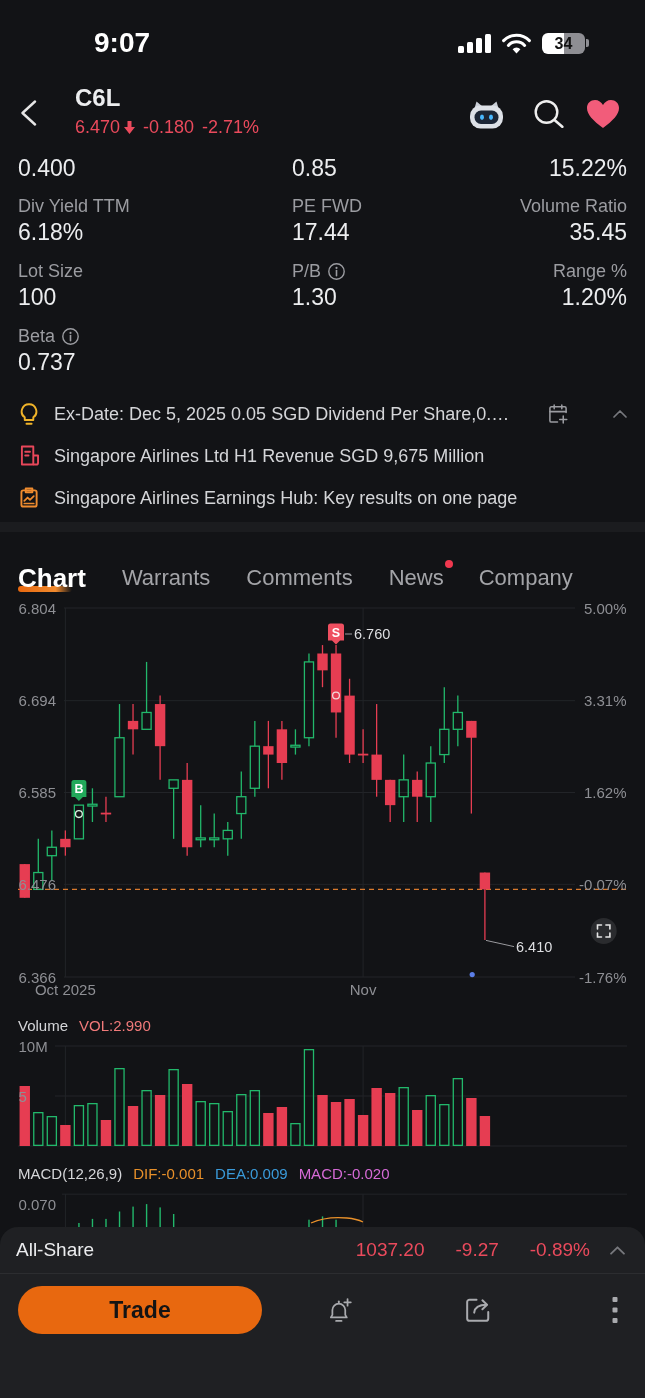 The height and width of the screenshot is (1398, 645). What do you see at coordinates (602, 977) in the screenshot?
I see `axis-label: -1.76%` at bounding box center [602, 977].